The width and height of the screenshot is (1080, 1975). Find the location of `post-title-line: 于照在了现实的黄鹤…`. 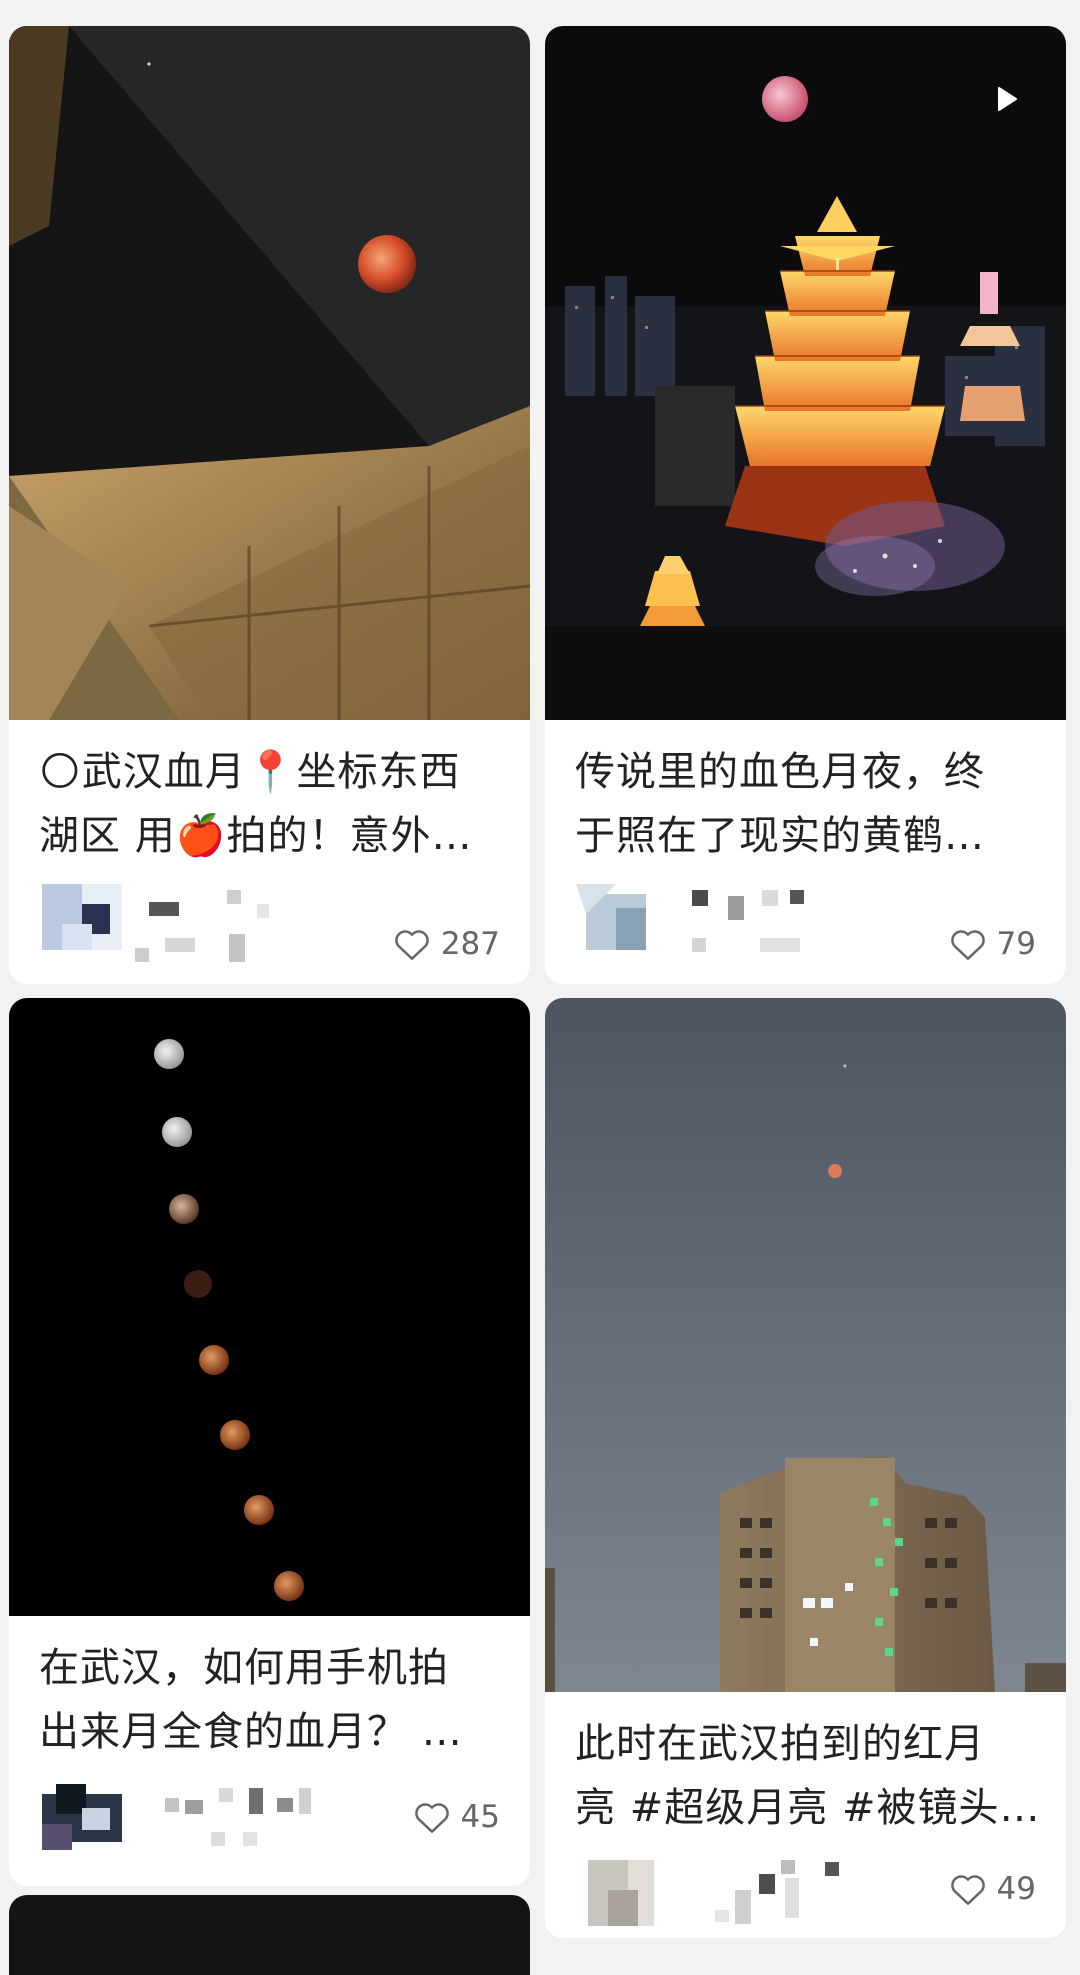

post-title-line: 于照在了现实的黄鹤… is located at coordinates (780, 836).